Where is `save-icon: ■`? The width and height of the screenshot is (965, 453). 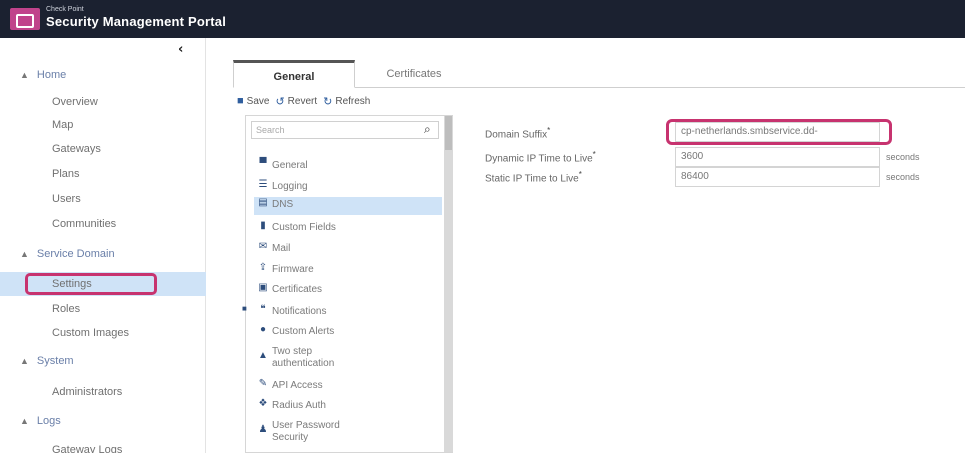
save-icon: ■ is located at coordinates (240, 101).